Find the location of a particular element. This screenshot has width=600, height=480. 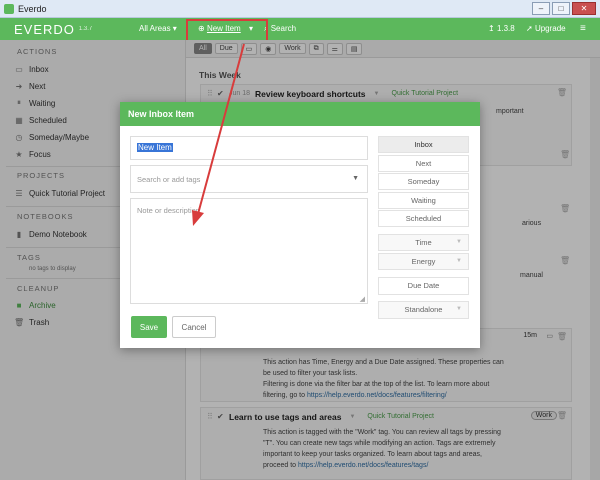

note-textarea: Note or description ◢ is located at coordinates (249, 251).